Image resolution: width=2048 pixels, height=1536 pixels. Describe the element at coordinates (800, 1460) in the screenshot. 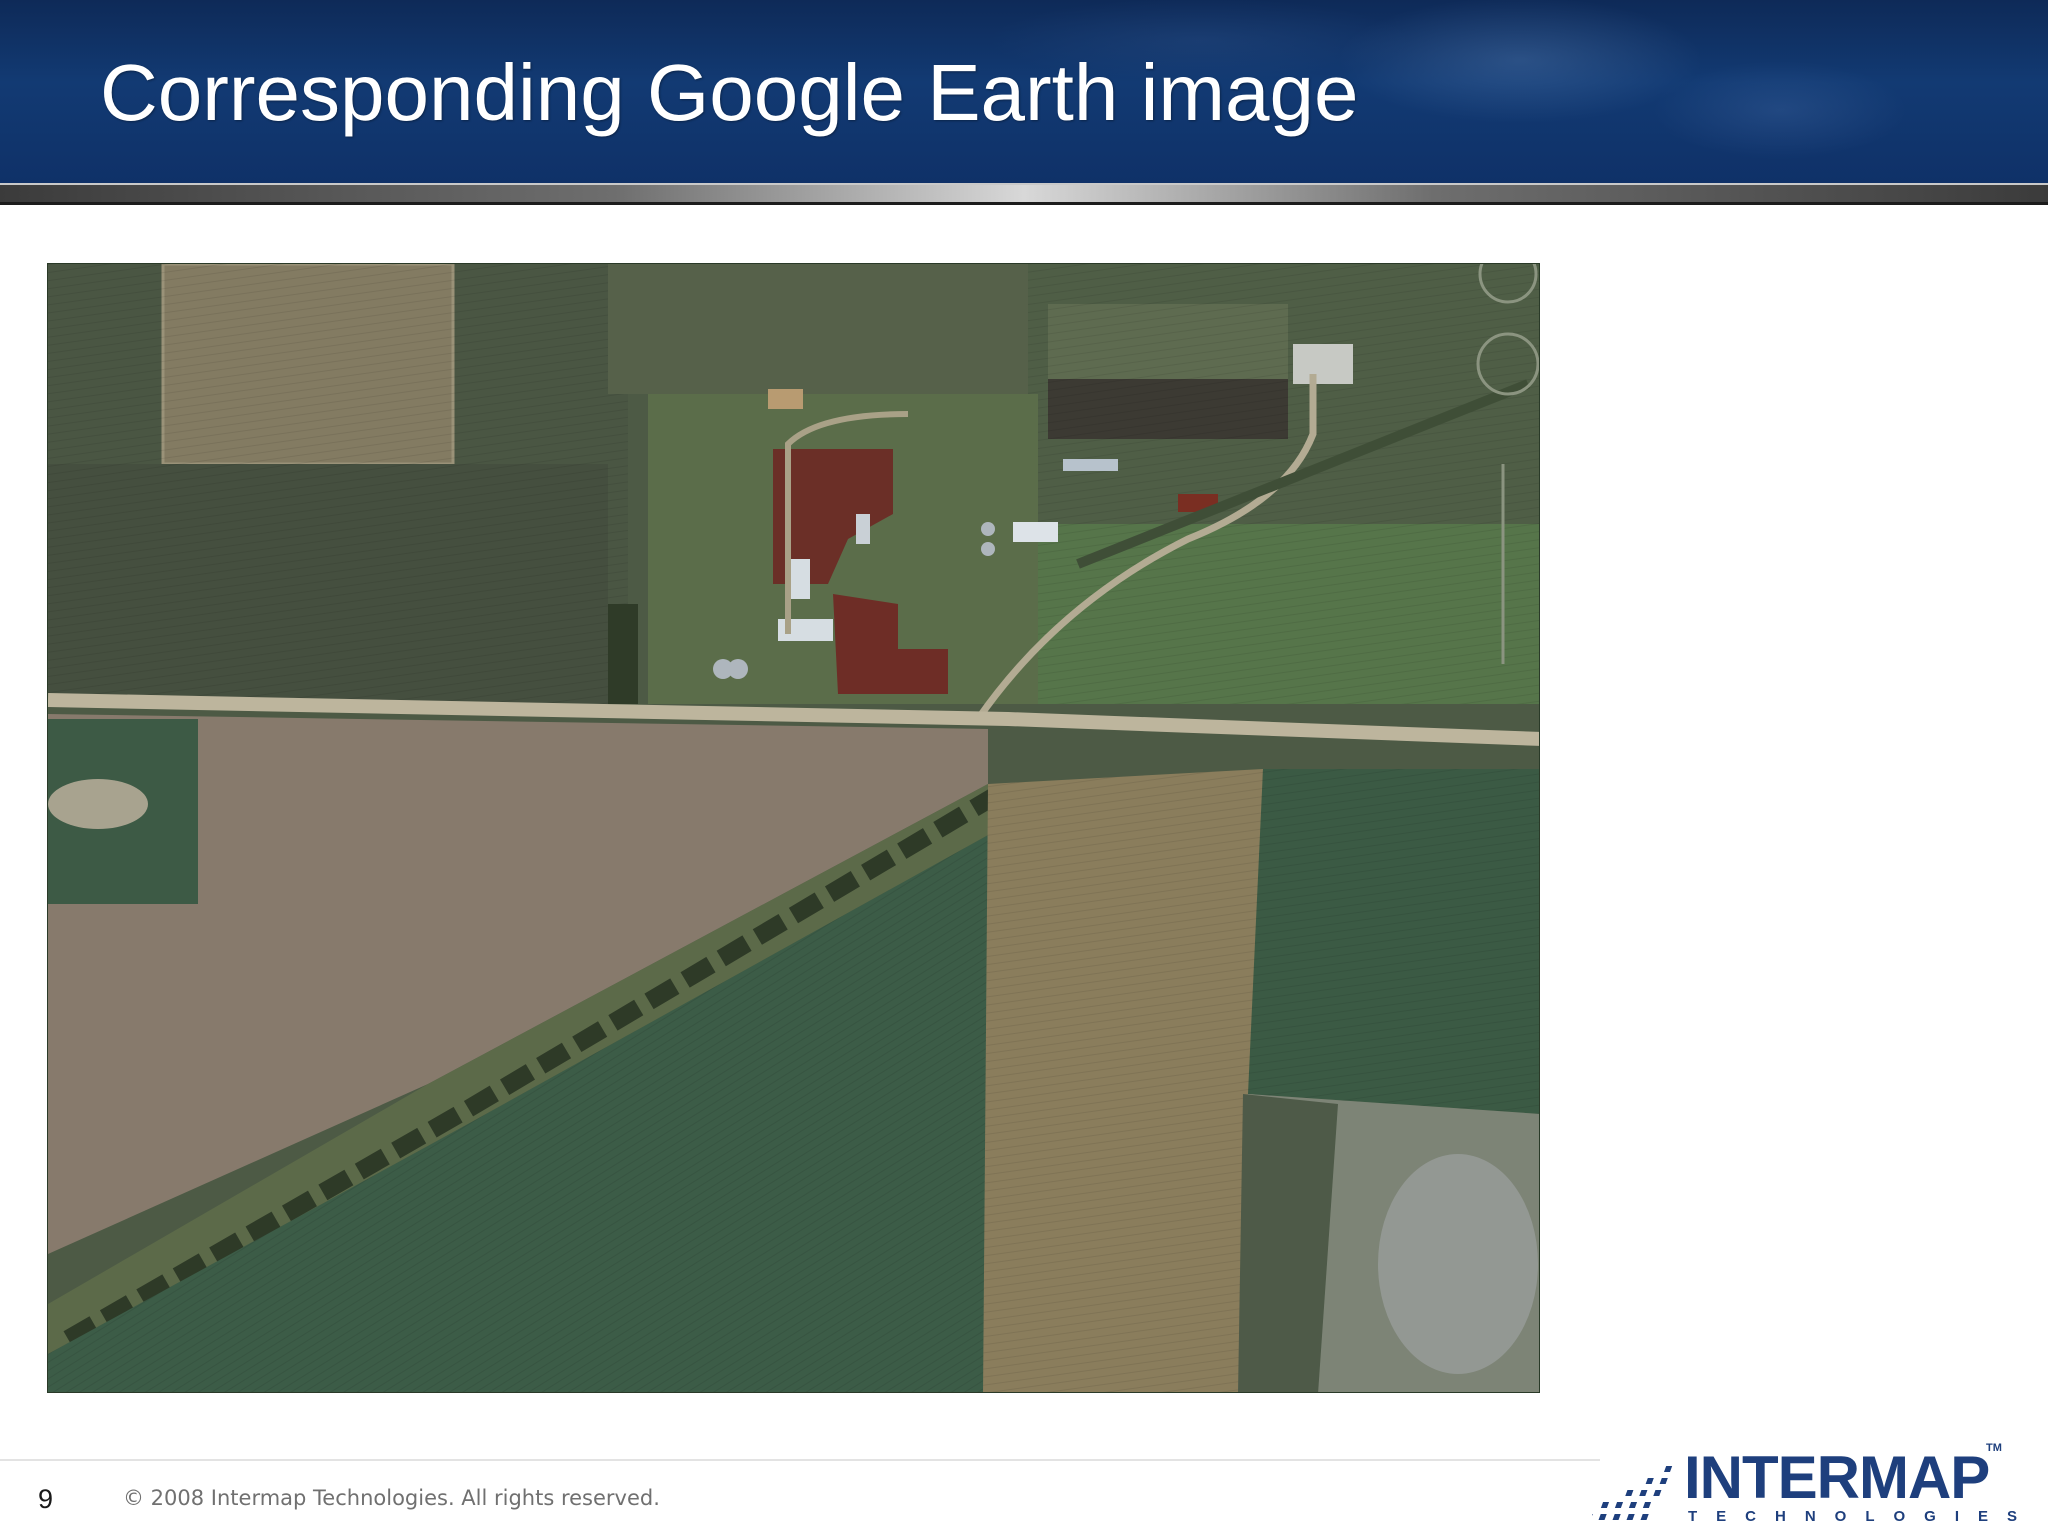

I see `footer-divider` at that location.